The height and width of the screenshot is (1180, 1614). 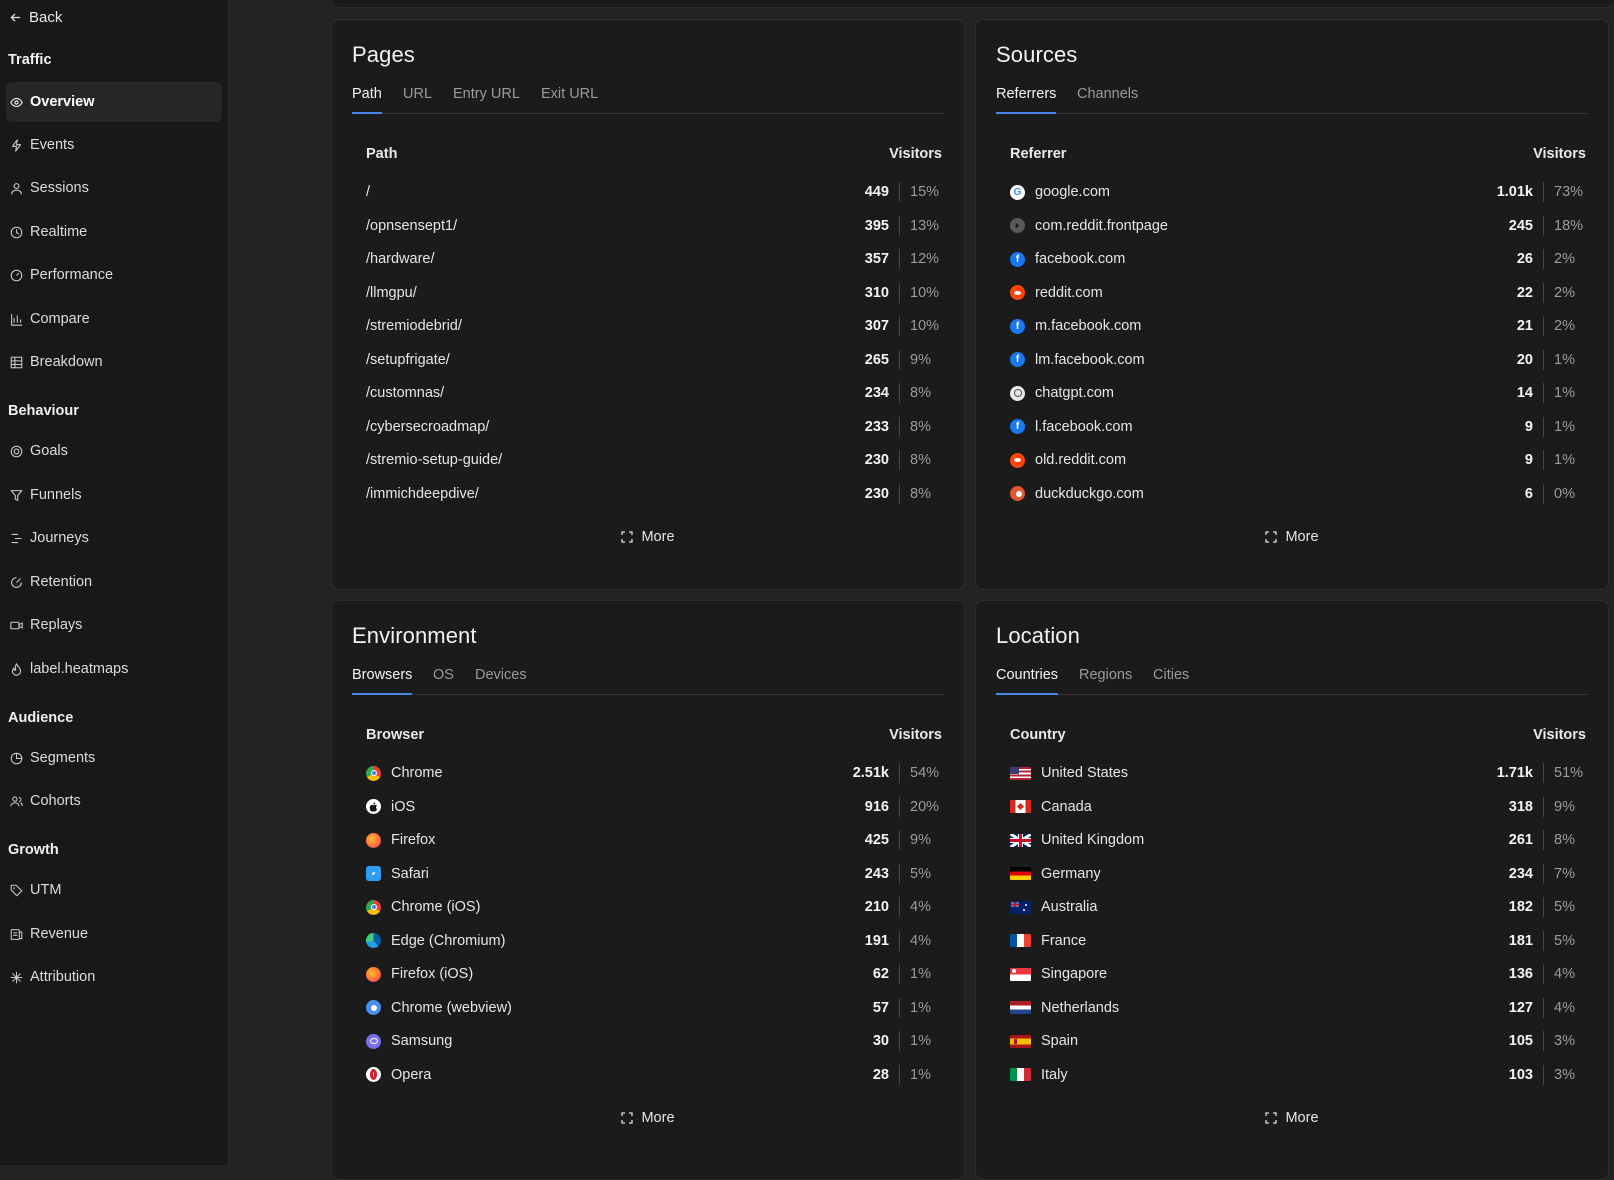 What do you see at coordinates (656, 293) in the screenshot?
I see `table-row: /llmgpu/ 310 10%` at bounding box center [656, 293].